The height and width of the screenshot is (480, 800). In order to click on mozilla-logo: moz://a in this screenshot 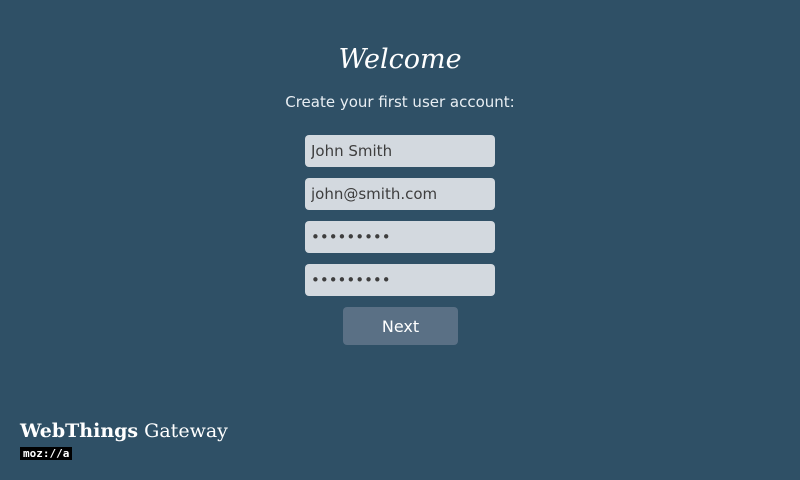, I will do `click(46, 453)`.